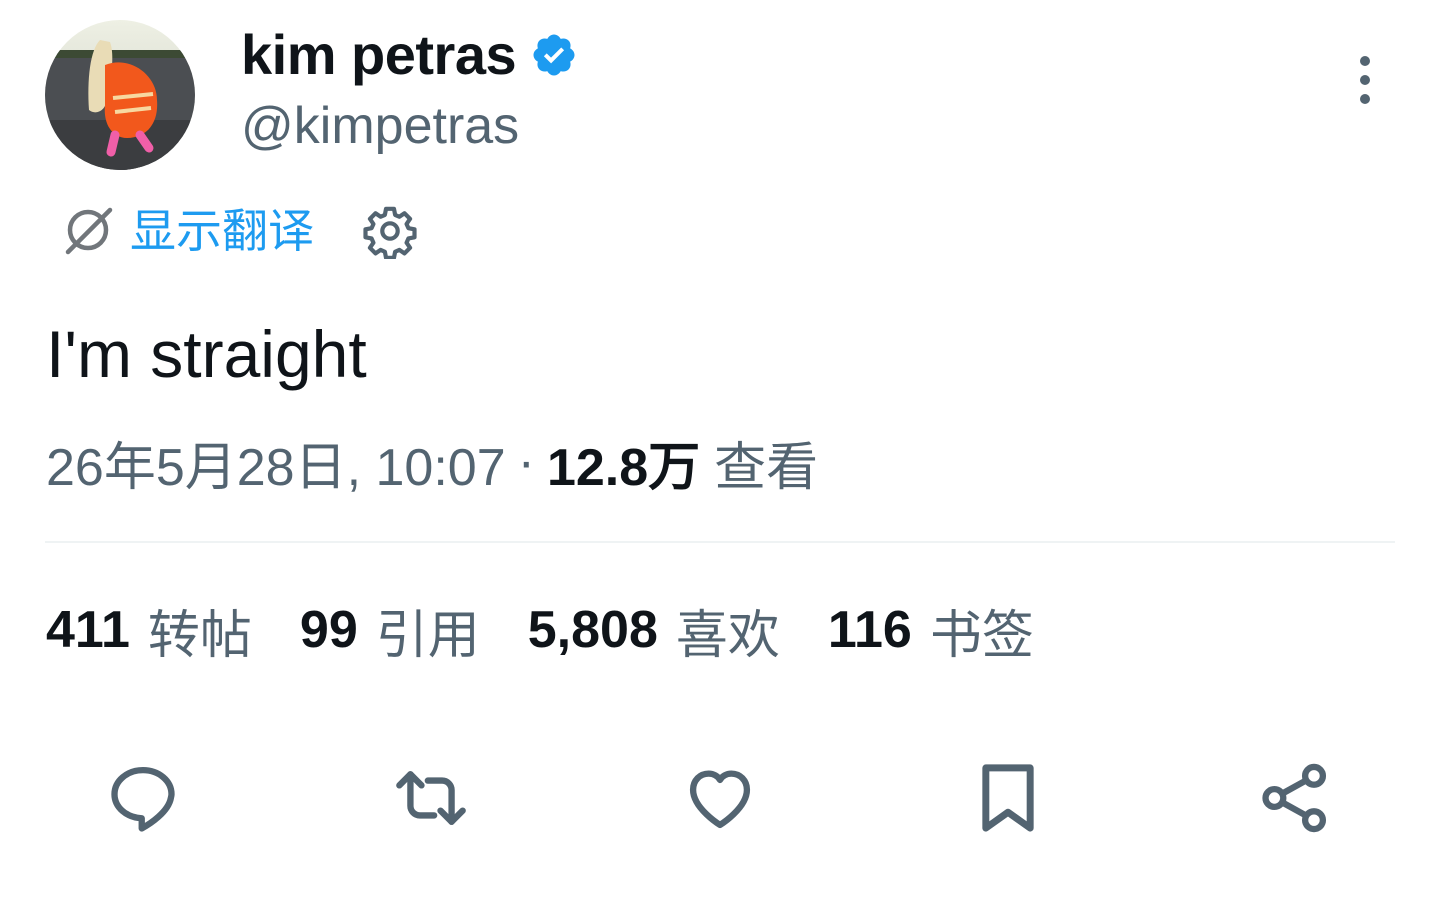  What do you see at coordinates (206, 354) in the screenshot?
I see `tweet-text: I'm straight` at bounding box center [206, 354].